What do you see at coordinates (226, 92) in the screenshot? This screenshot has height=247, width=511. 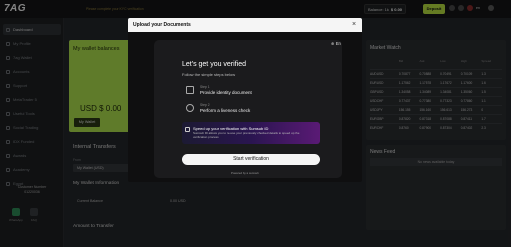 I see `step-1-text: Provide identity document` at bounding box center [226, 92].